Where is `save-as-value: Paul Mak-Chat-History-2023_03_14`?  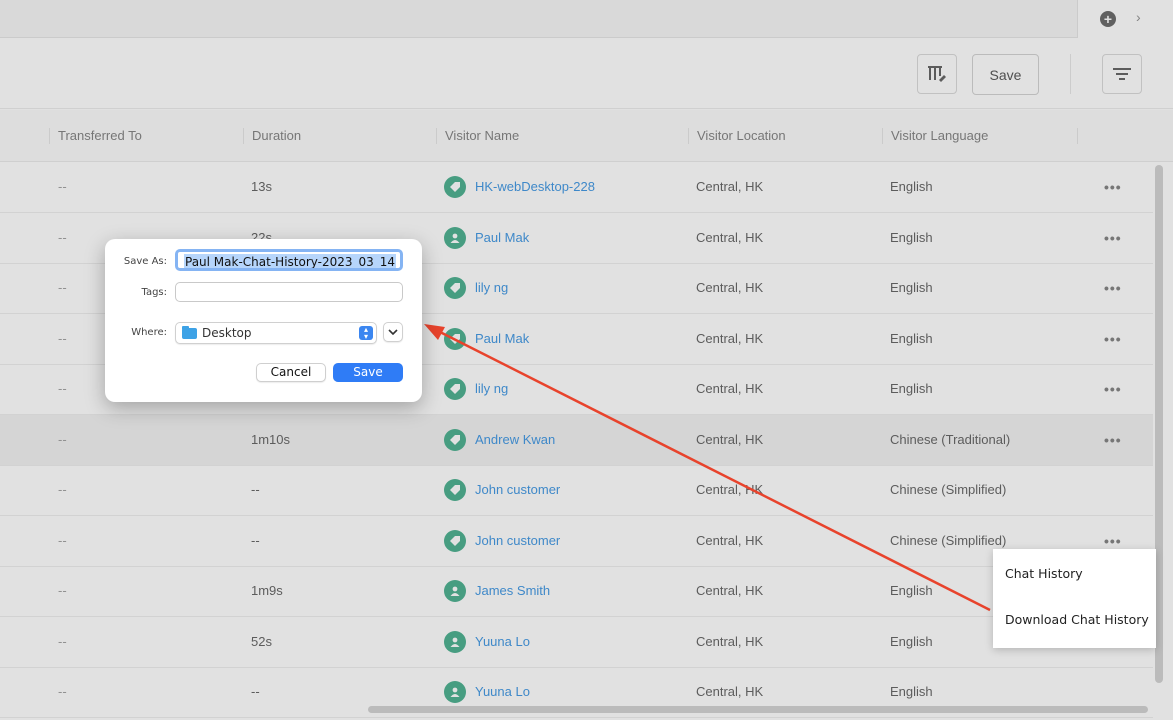
save-as-value: Paul Mak-Chat-History-2023_03_14 is located at coordinates (290, 261).